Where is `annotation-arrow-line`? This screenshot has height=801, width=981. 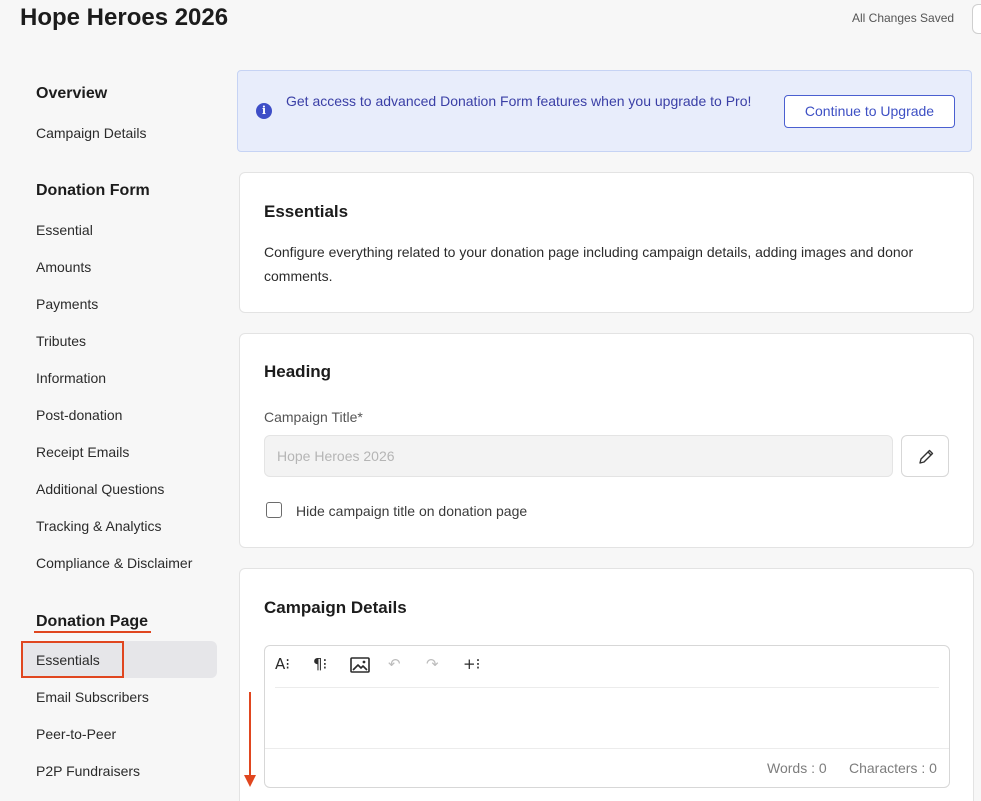
annotation-arrow-line is located at coordinates (250, 734).